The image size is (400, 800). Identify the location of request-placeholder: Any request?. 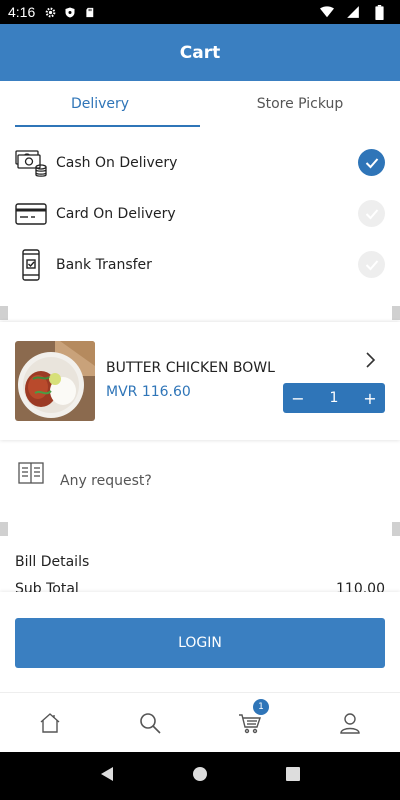
(106, 481).